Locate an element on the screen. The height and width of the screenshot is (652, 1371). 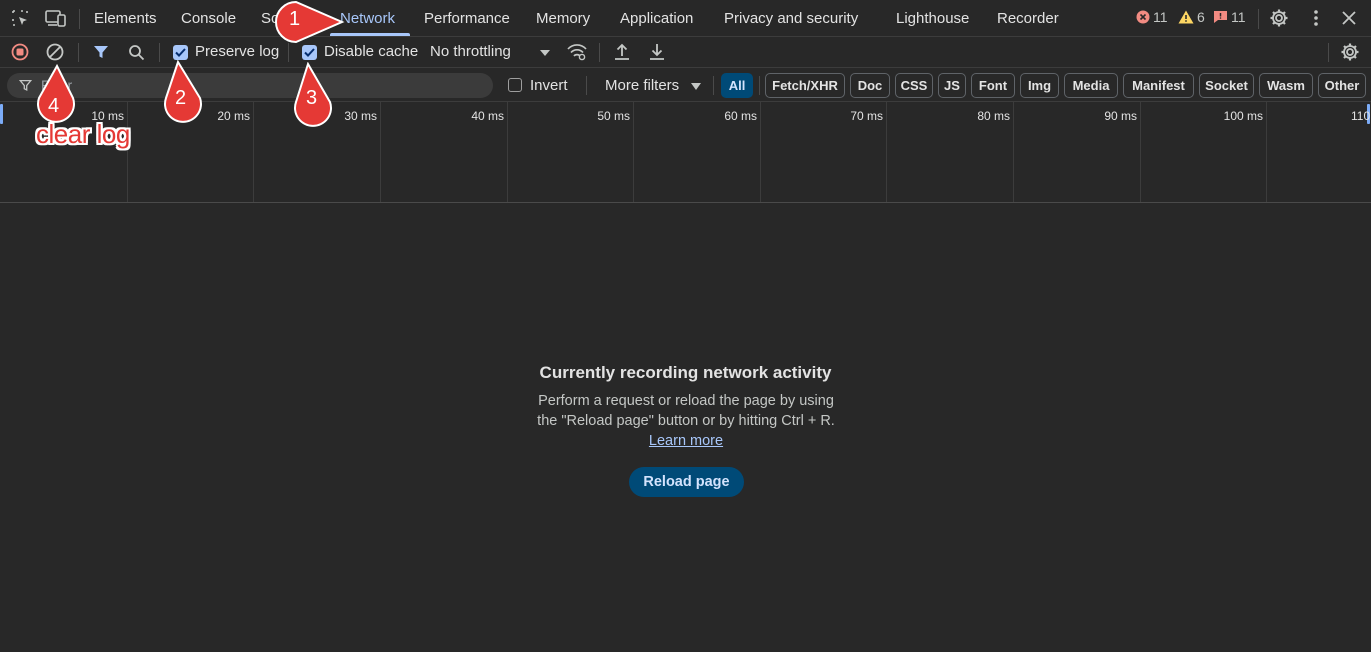
disable-cache-checkbox is located at coordinates (309, 52).